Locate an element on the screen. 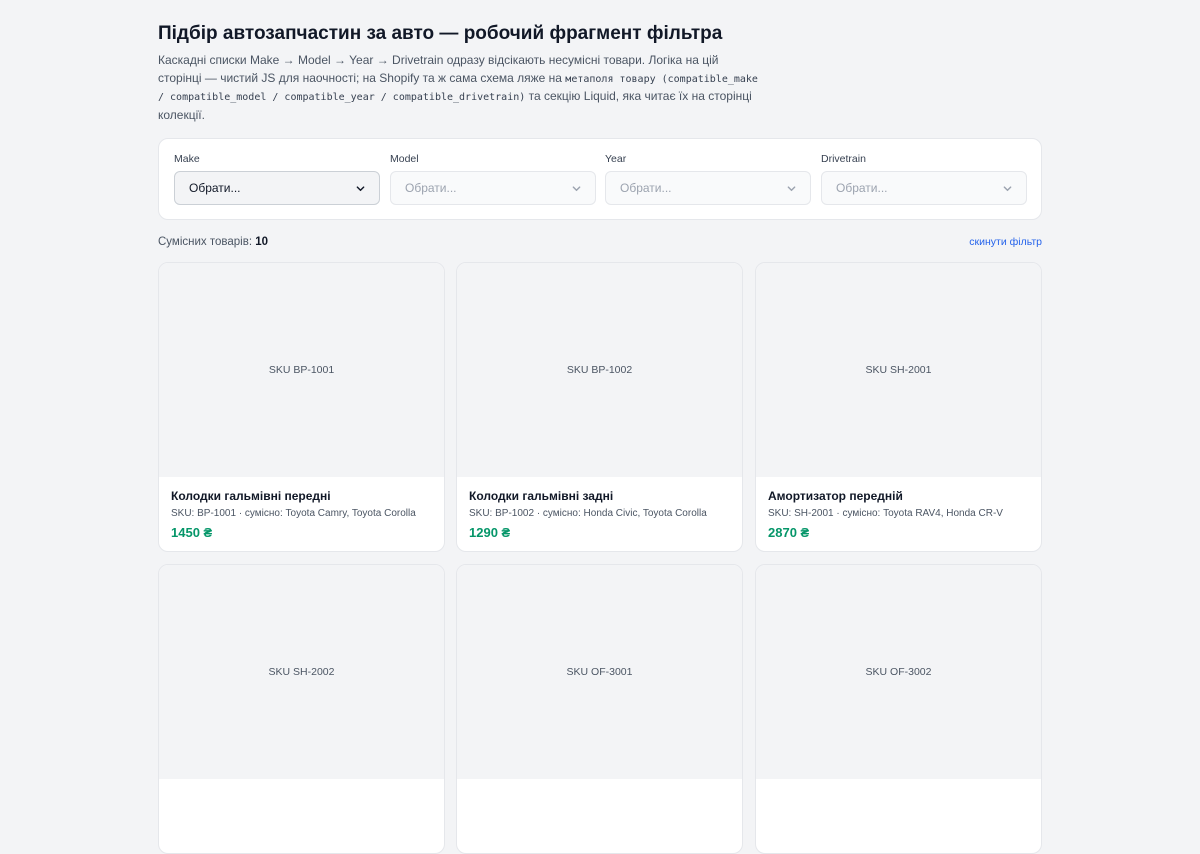  product-title: Амортизатор передній is located at coordinates (835, 496).